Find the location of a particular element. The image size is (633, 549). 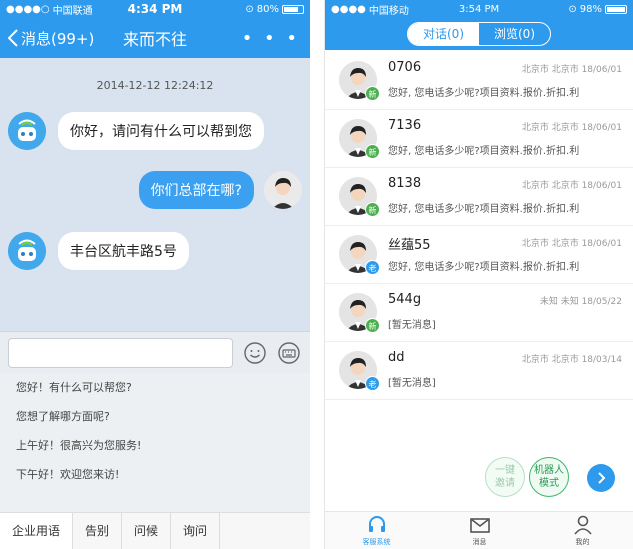

headset-icon is located at coordinates (376, 524).